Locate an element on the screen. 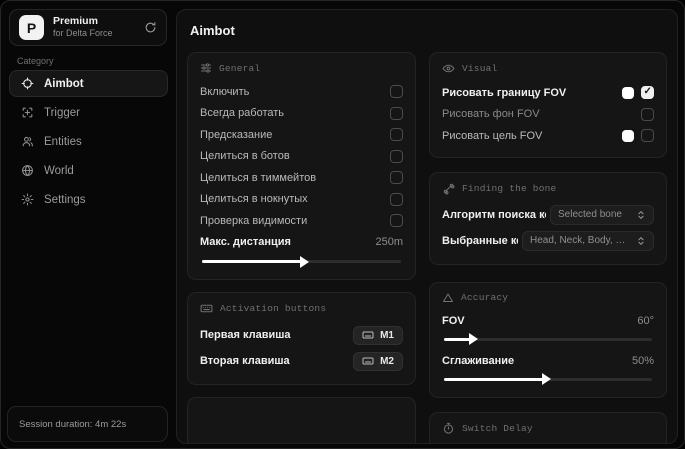  keybind-label: Первая клавиша is located at coordinates (245, 335).